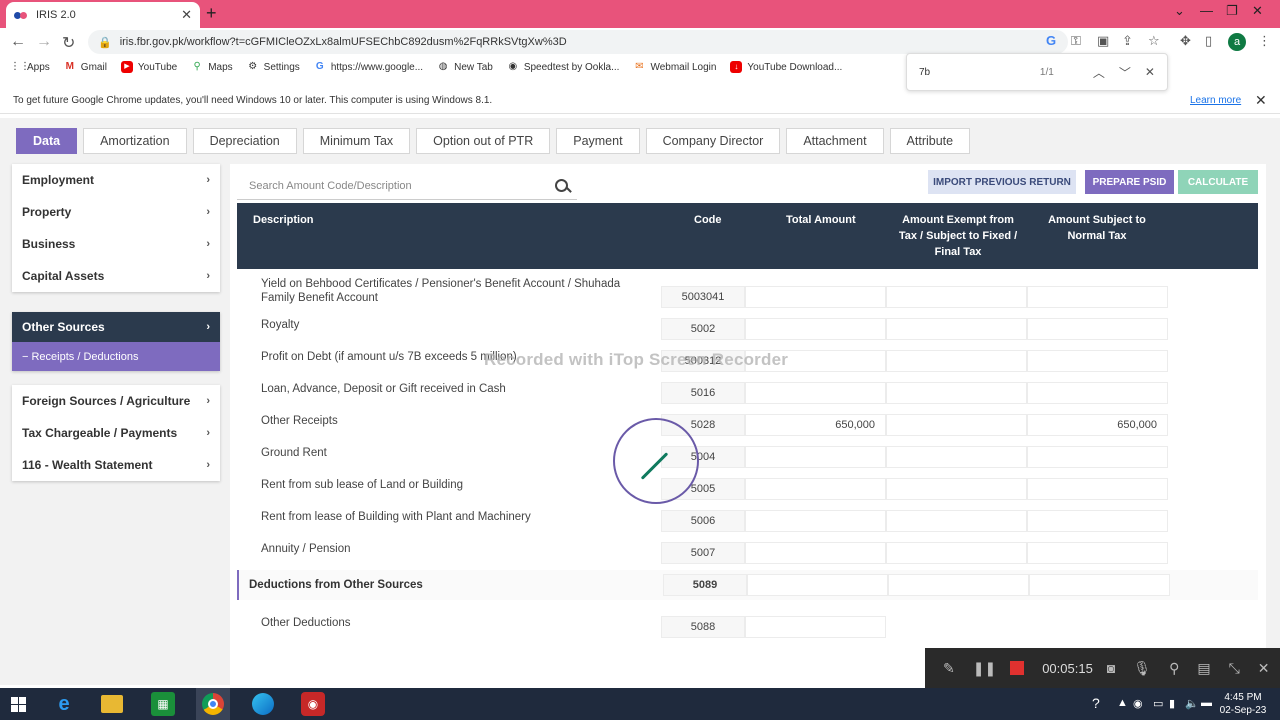 The height and width of the screenshot is (720, 1280). I want to click on recorder-tray-icon: ◉, so click(1138, 703).